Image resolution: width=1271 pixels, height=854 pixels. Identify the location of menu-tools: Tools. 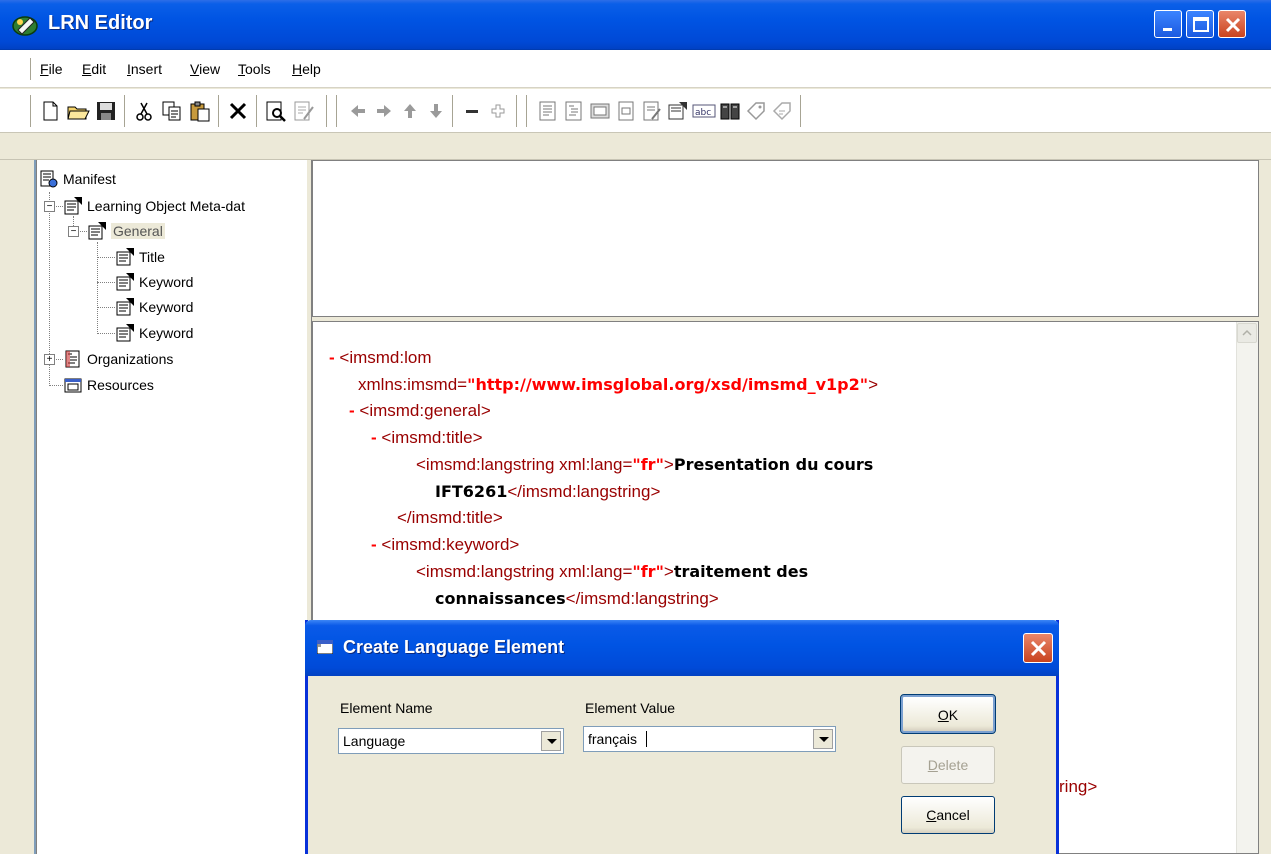
(254, 69).